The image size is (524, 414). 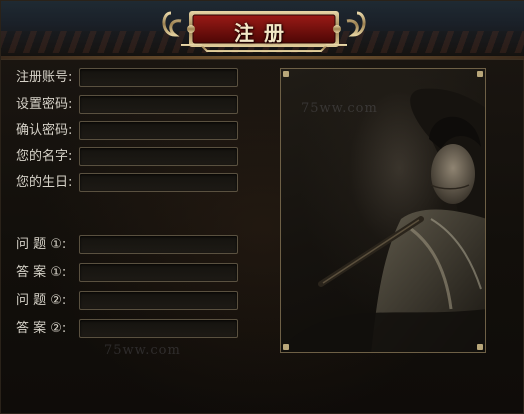 What do you see at coordinates (41, 300) in the screenshot?
I see `question-2-label: 问 题 ②:` at bounding box center [41, 300].